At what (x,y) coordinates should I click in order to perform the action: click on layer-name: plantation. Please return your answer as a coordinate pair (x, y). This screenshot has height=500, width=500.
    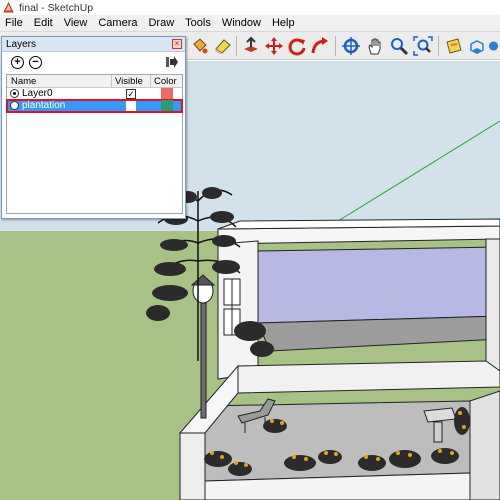
    Looking at the image, I should click on (44, 105).